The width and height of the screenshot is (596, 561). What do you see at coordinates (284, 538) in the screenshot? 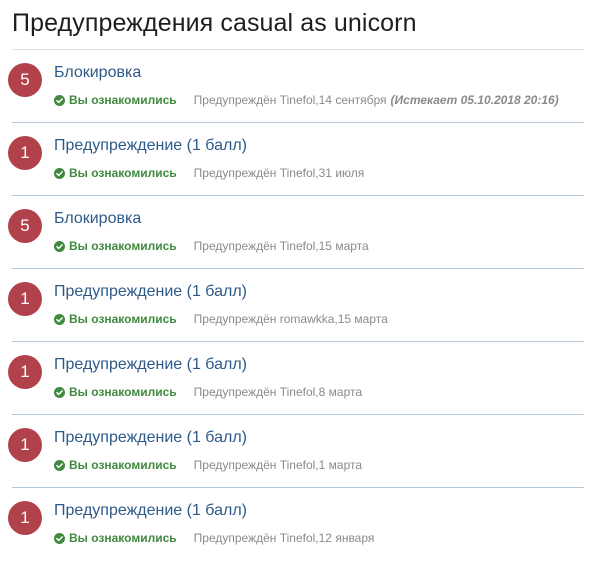
I see `issued-by-text: Предупреждён Tinefol,12 января` at bounding box center [284, 538].